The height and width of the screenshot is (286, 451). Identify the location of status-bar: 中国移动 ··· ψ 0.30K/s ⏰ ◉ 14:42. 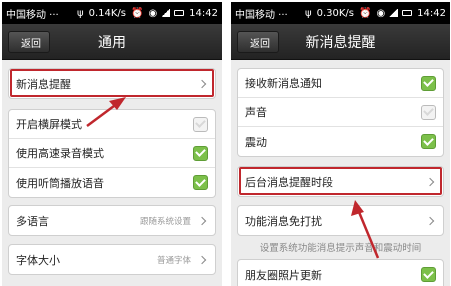
(340, 13).